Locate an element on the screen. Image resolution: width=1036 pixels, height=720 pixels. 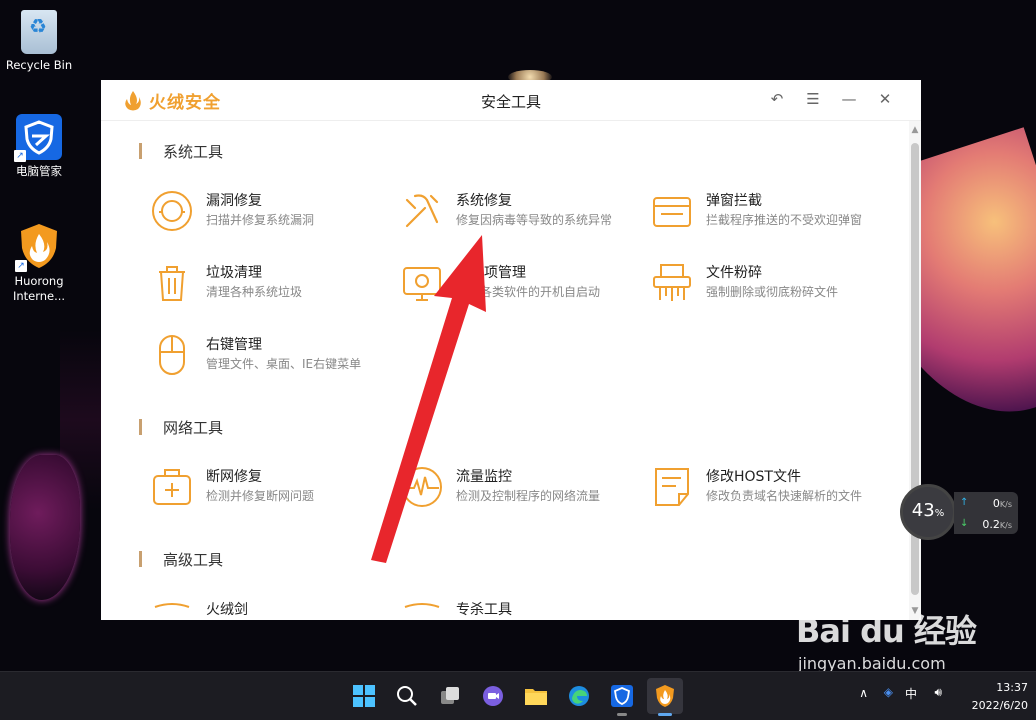
tool-desc: 拦截程序推送的不受欢迎弹窗 is located at coordinates (784, 220).